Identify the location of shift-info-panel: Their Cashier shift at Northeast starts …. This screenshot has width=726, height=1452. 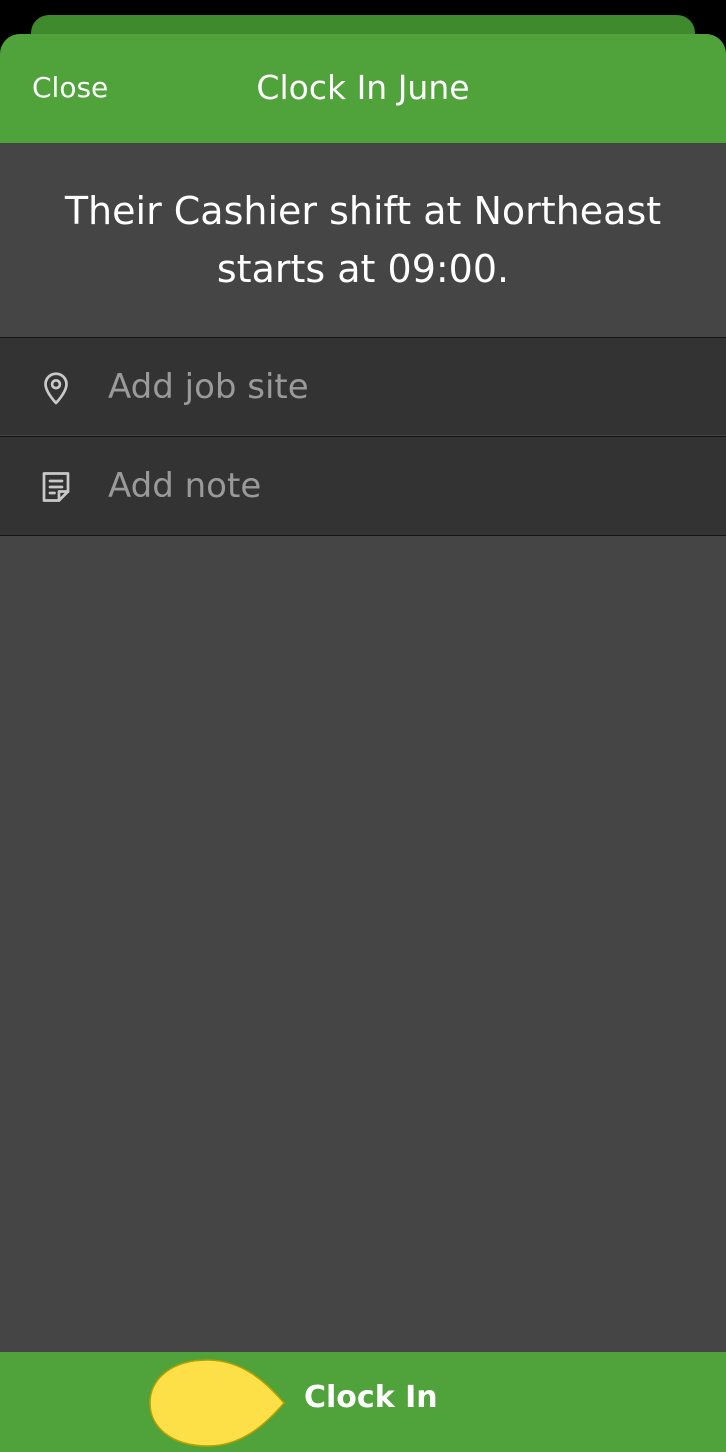
(363, 239).